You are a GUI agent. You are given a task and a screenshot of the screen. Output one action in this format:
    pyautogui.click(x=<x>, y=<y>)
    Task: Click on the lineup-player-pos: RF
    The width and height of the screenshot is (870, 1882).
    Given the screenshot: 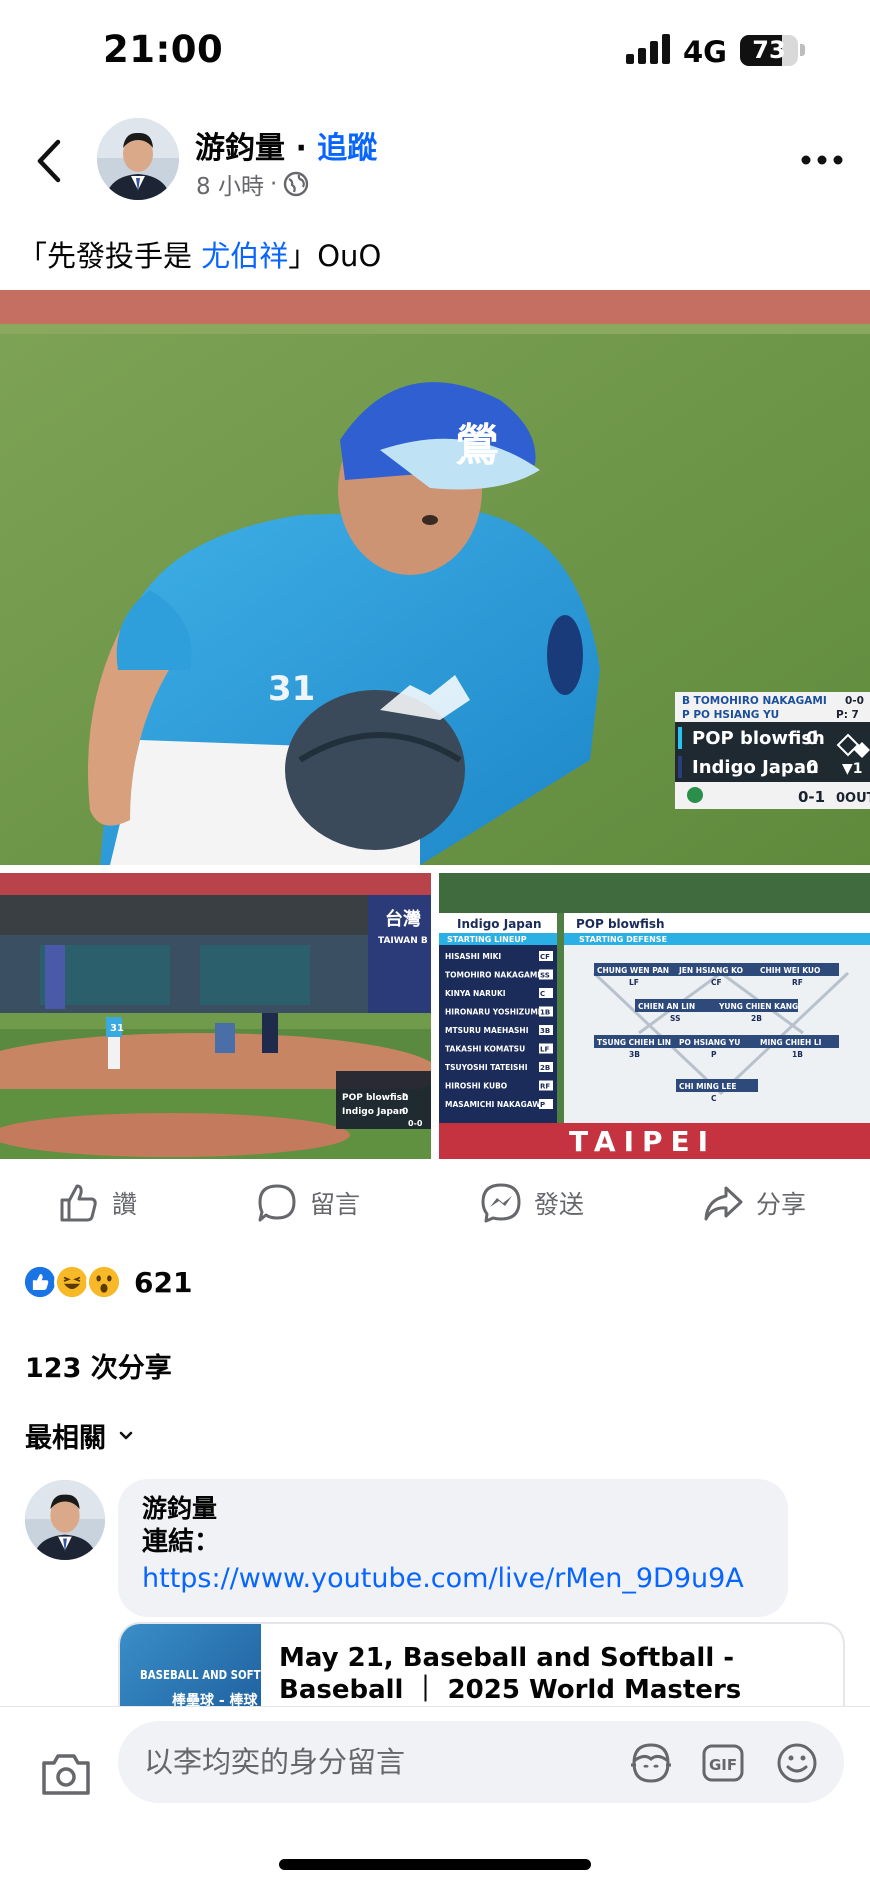 What is the action you would take?
    pyautogui.click(x=545, y=1087)
    